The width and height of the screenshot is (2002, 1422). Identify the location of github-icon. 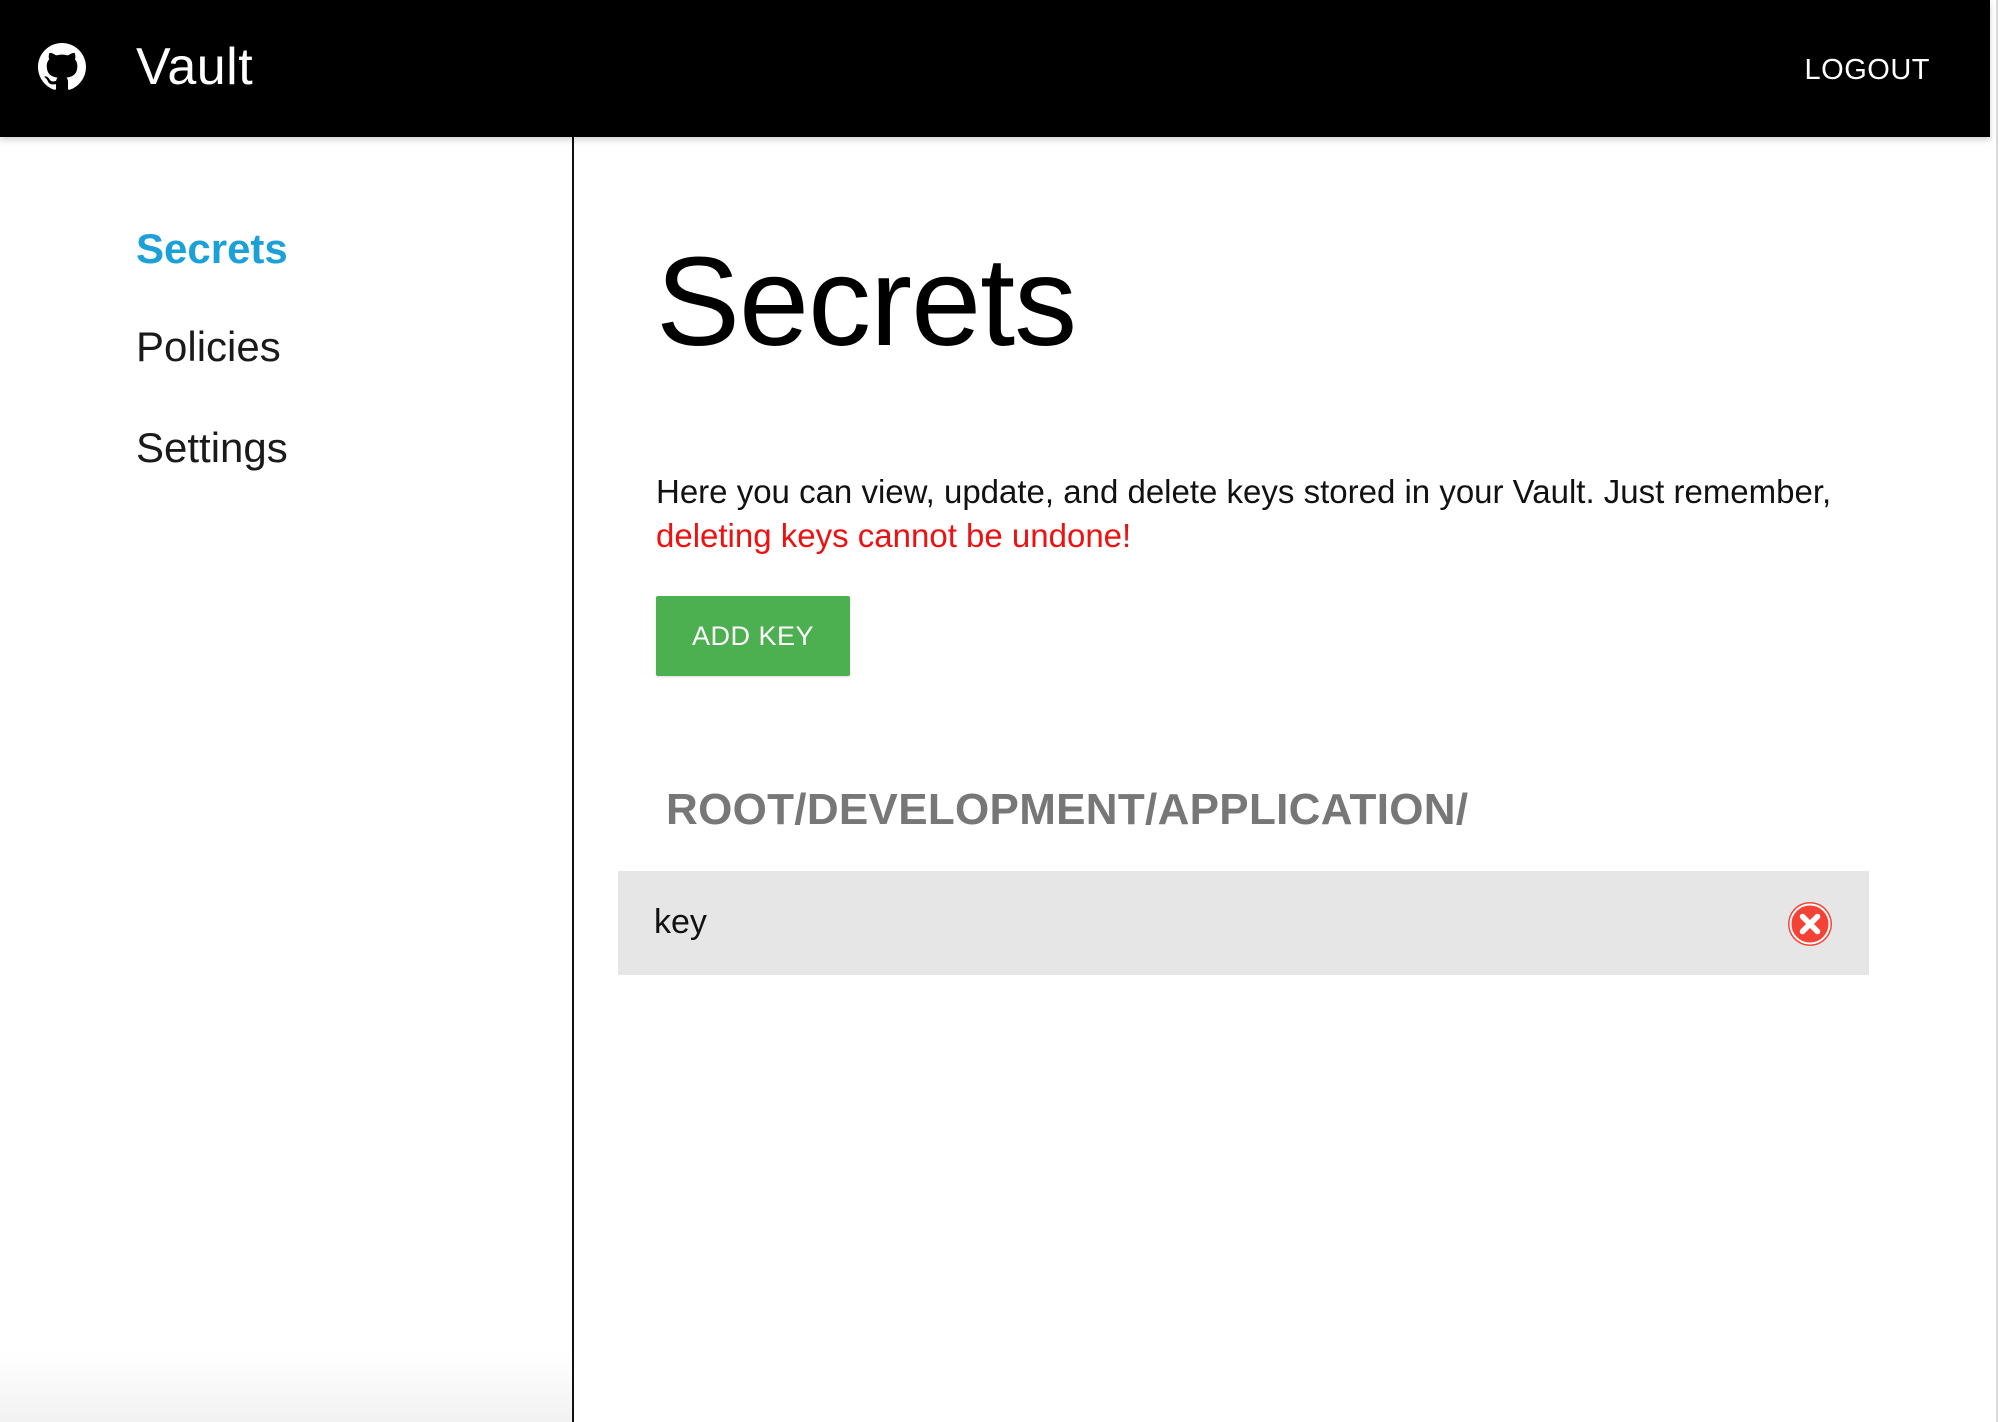
(62, 67).